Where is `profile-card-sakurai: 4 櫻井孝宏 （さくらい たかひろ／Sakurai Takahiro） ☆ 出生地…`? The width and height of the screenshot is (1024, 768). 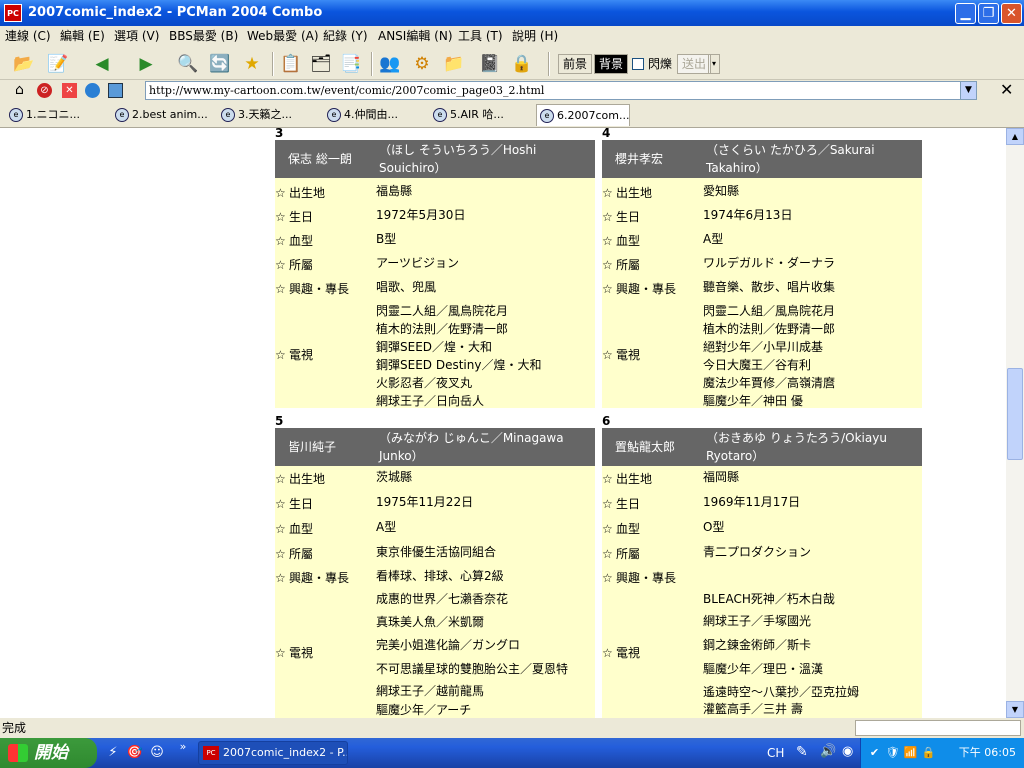 profile-card-sakurai: 4 櫻井孝宏 （さくらい たかひろ／Sakurai Takahiro） ☆ 出生地… is located at coordinates (762, 268).